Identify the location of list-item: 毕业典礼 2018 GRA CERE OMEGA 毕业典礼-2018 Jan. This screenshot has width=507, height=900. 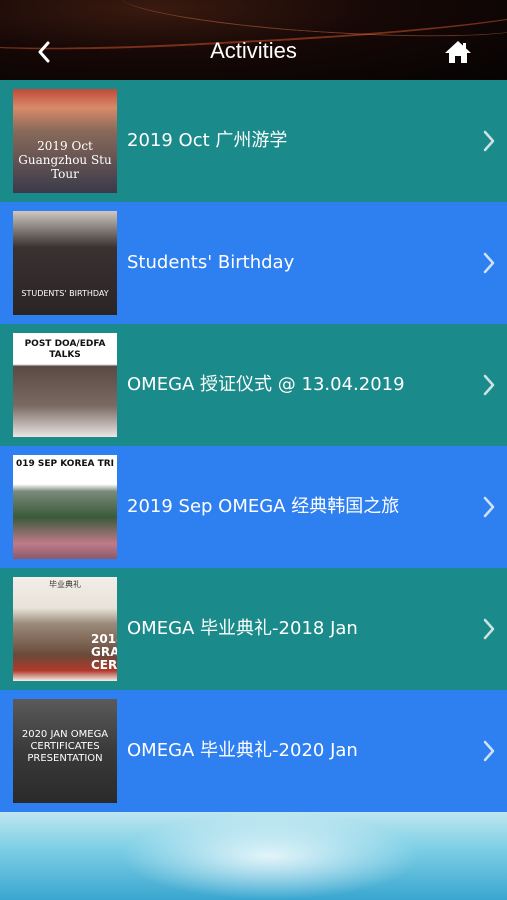
(253, 629).